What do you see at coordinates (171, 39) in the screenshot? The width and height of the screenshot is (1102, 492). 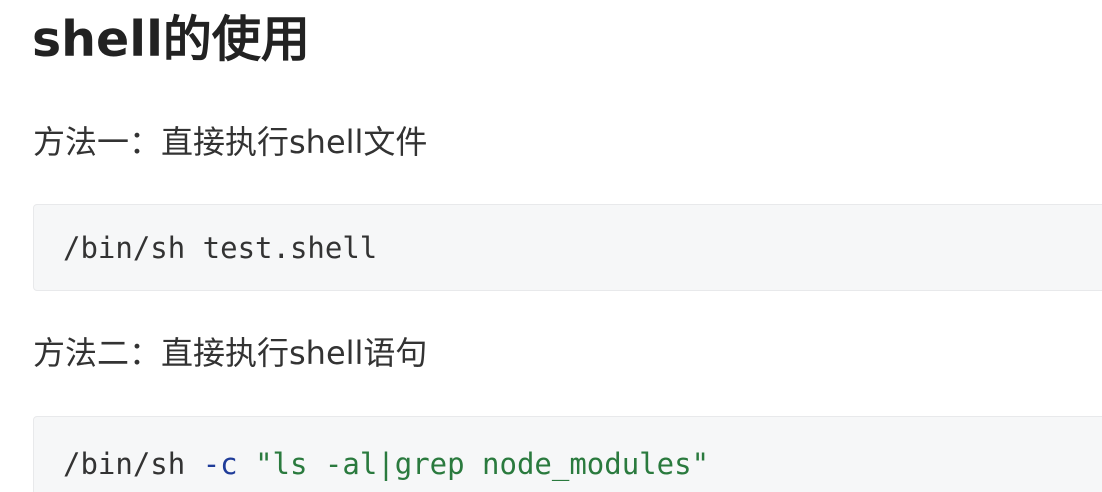 I see `page-title: shell的使用` at bounding box center [171, 39].